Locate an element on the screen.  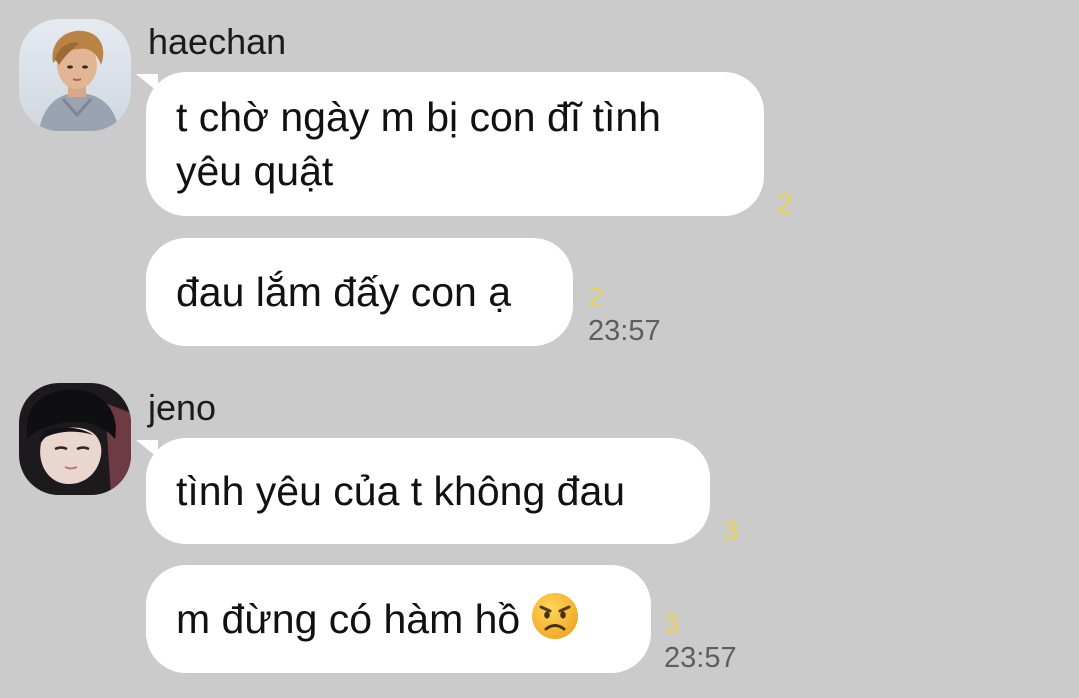
avatar-photo-jeno is located at coordinates (75, 439).